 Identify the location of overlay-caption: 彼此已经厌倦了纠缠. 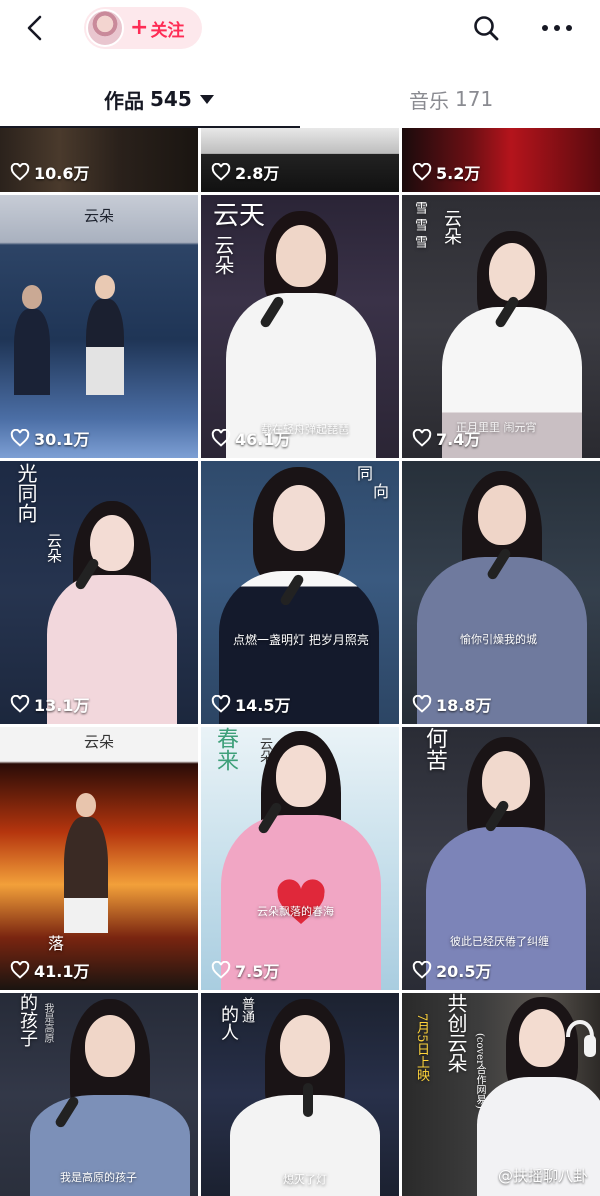
(499, 941).